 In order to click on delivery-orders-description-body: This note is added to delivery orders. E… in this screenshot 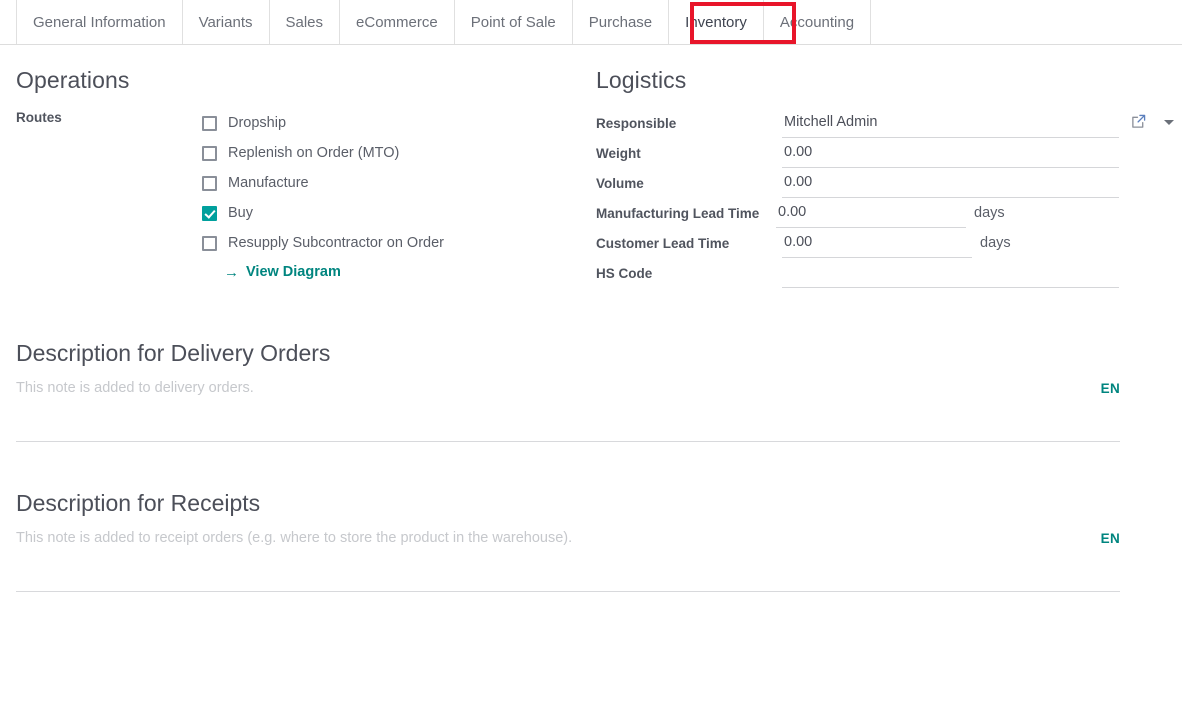, I will do `click(599, 410)`.